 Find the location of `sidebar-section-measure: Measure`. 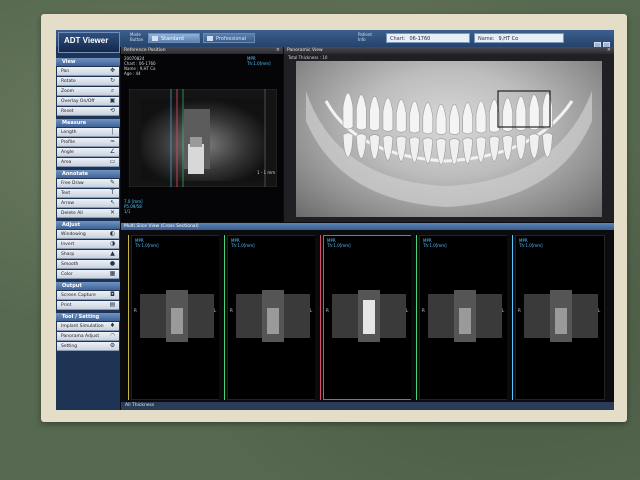

sidebar-section-measure: Measure is located at coordinates (88, 123).